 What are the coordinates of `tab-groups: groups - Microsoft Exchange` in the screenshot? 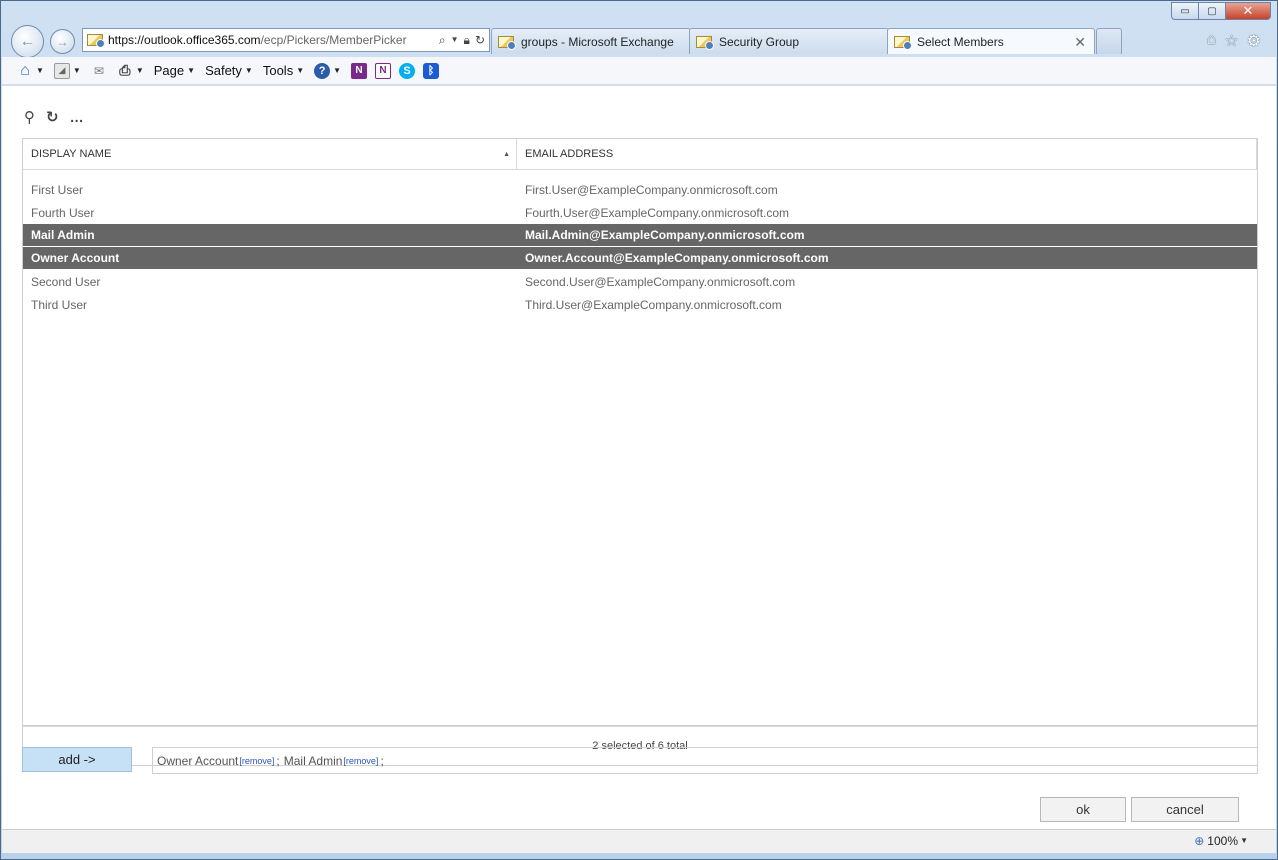 It's located at (591, 41).